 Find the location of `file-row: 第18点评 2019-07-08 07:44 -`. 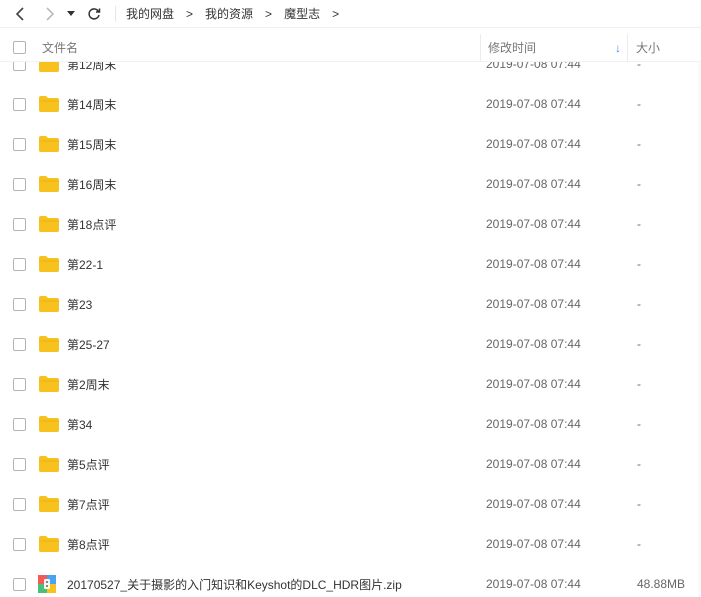

file-row: 第18点评 2019-07-08 07:44 - is located at coordinates (350, 224).